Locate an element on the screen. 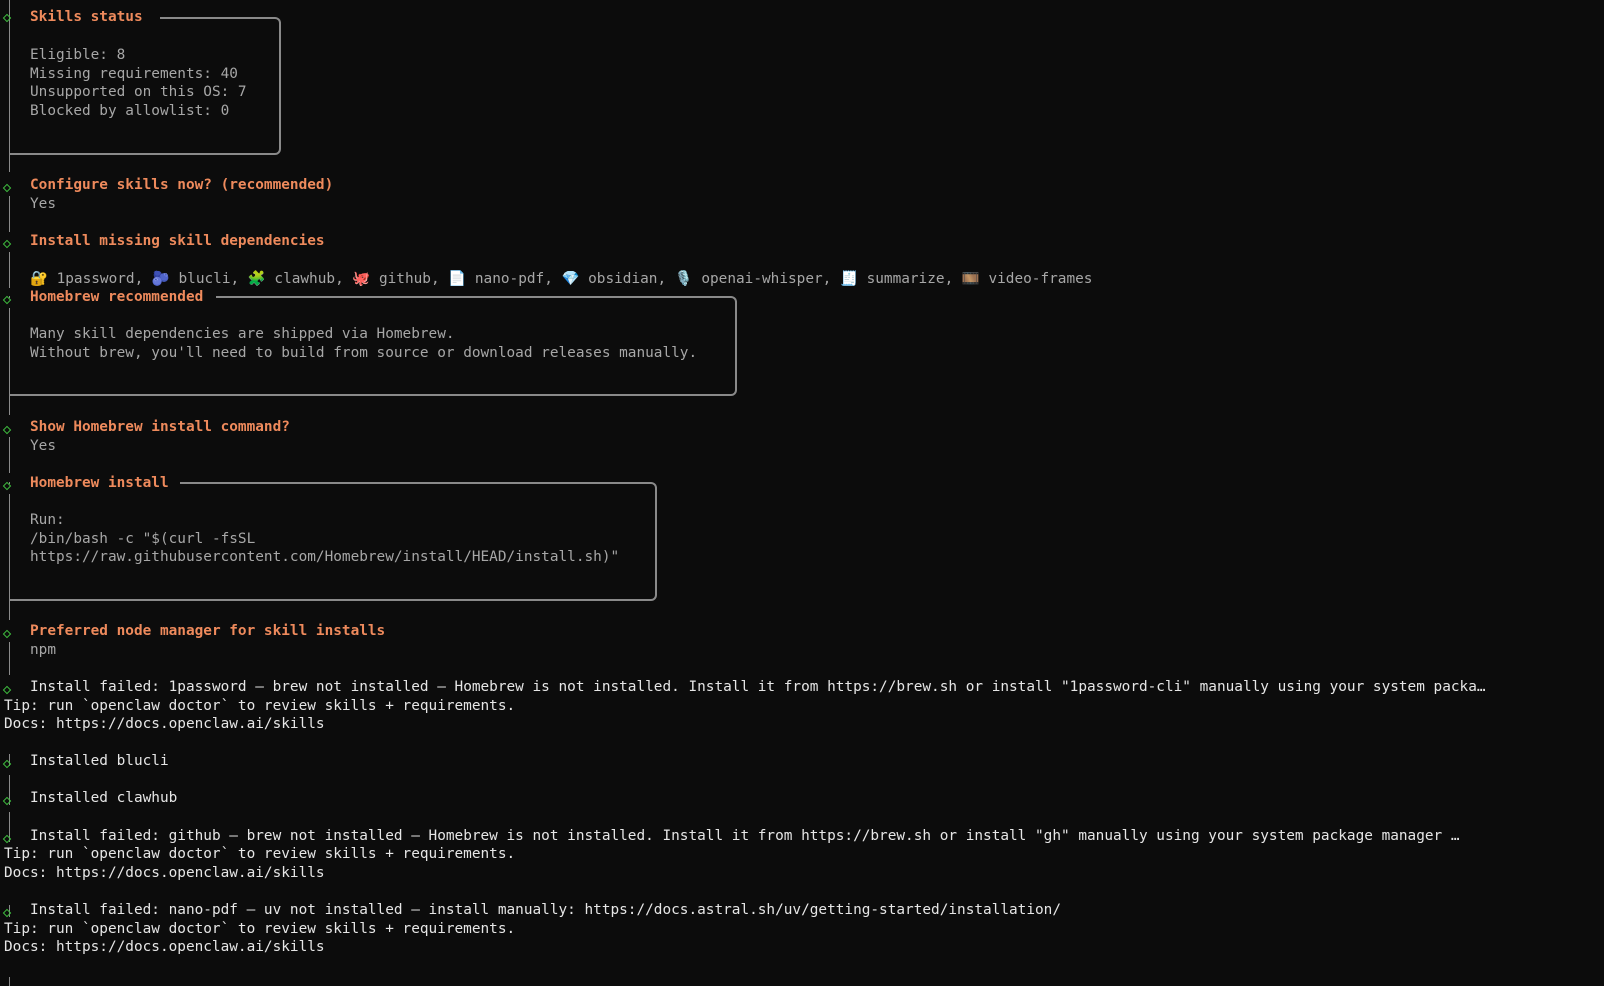  install-missing-title: Install missing skill dependencies is located at coordinates (177, 241).